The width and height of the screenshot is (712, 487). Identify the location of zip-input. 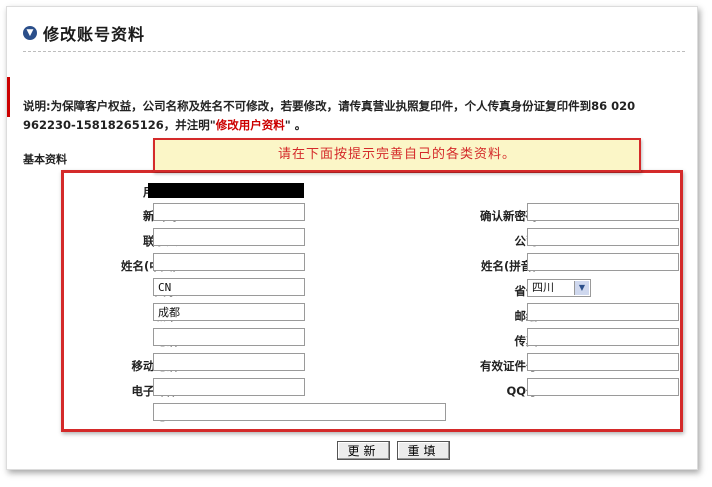
(603, 312).